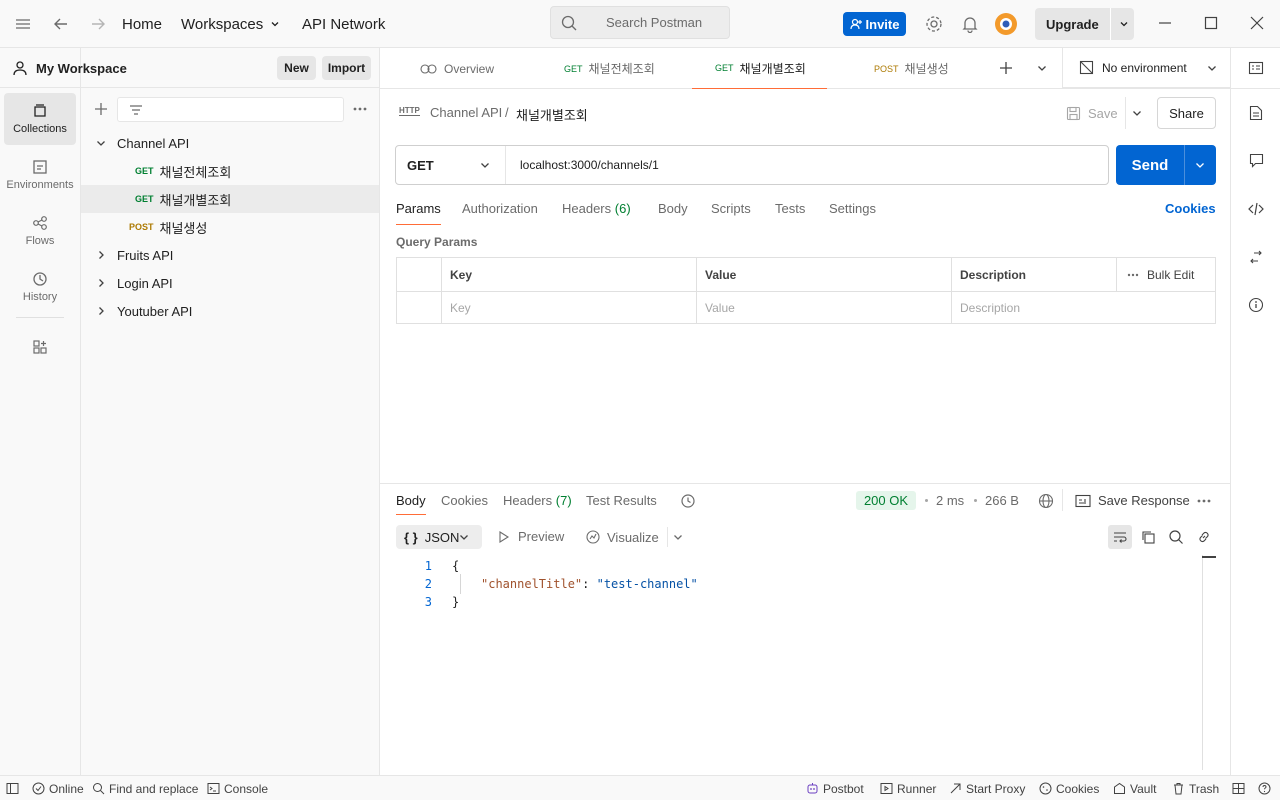 This screenshot has width=1280, height=801. What do you see at coordinates (451, 165) in the screenshot?
I see `method-select: GET` at bounding box center [451, 165].